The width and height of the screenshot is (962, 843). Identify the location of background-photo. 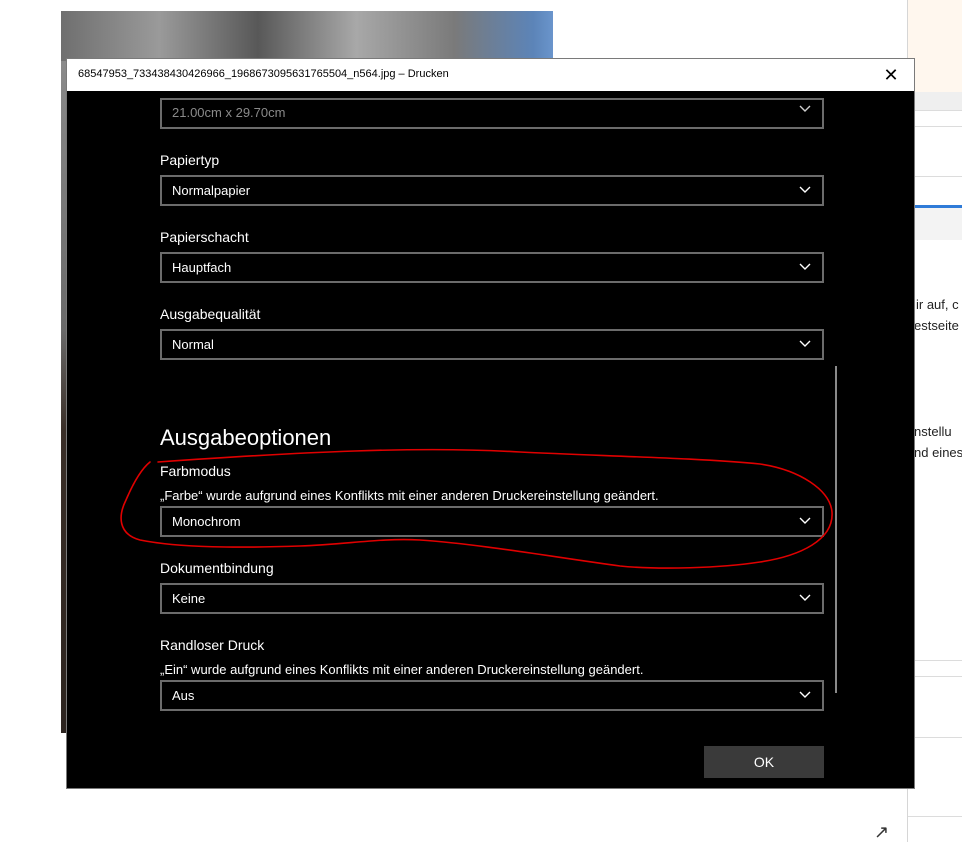
(307, 36).